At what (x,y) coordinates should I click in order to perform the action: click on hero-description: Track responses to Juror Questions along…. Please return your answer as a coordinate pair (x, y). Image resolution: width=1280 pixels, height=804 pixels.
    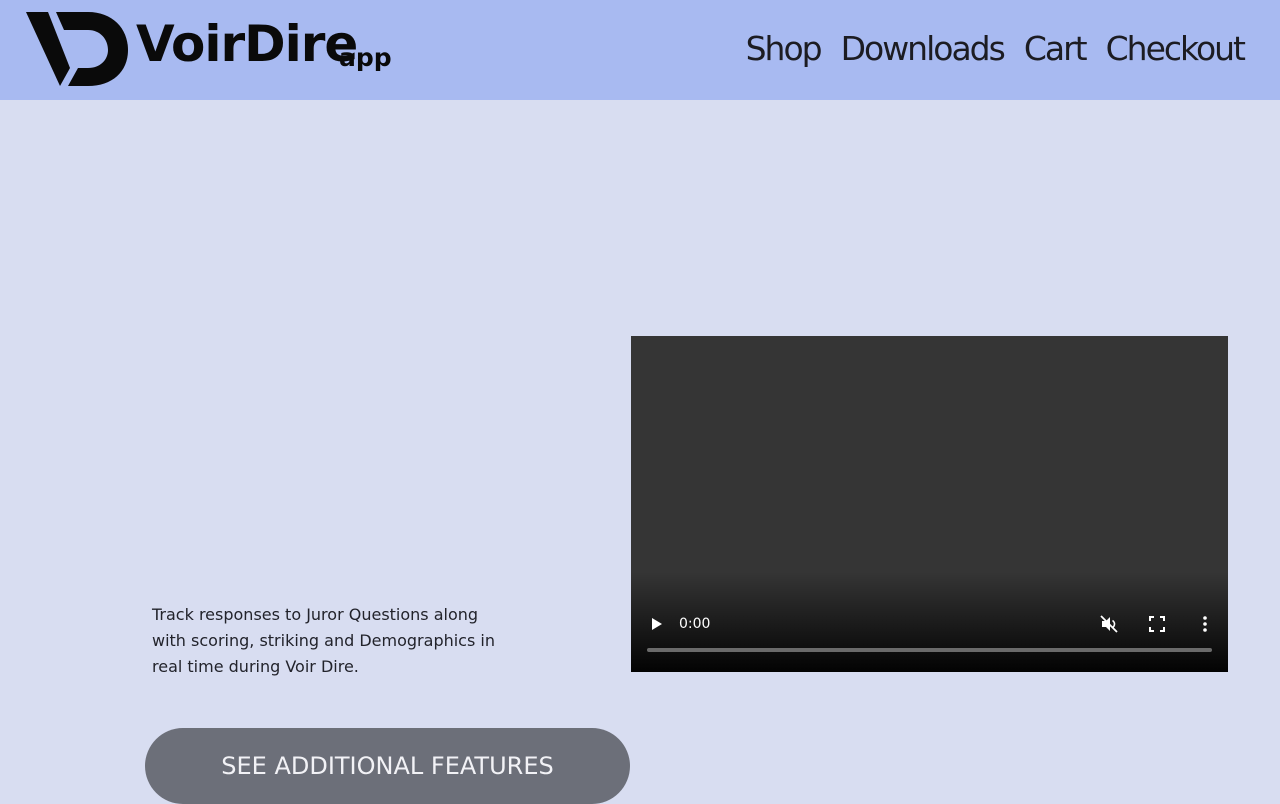
    Looking at the image, I should click on (323, 640).